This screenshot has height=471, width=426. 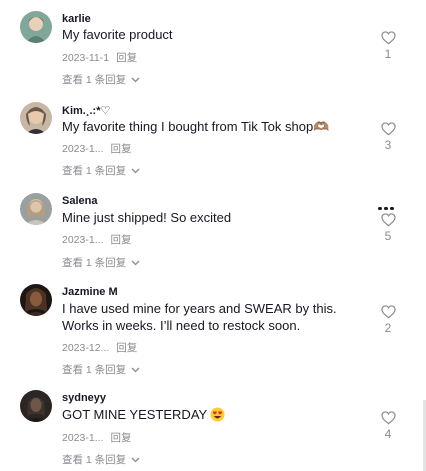 What do you see at coordinates (388, 320) in the screenshot?
I see `like-button: 2` at bounding box center [388, 320].